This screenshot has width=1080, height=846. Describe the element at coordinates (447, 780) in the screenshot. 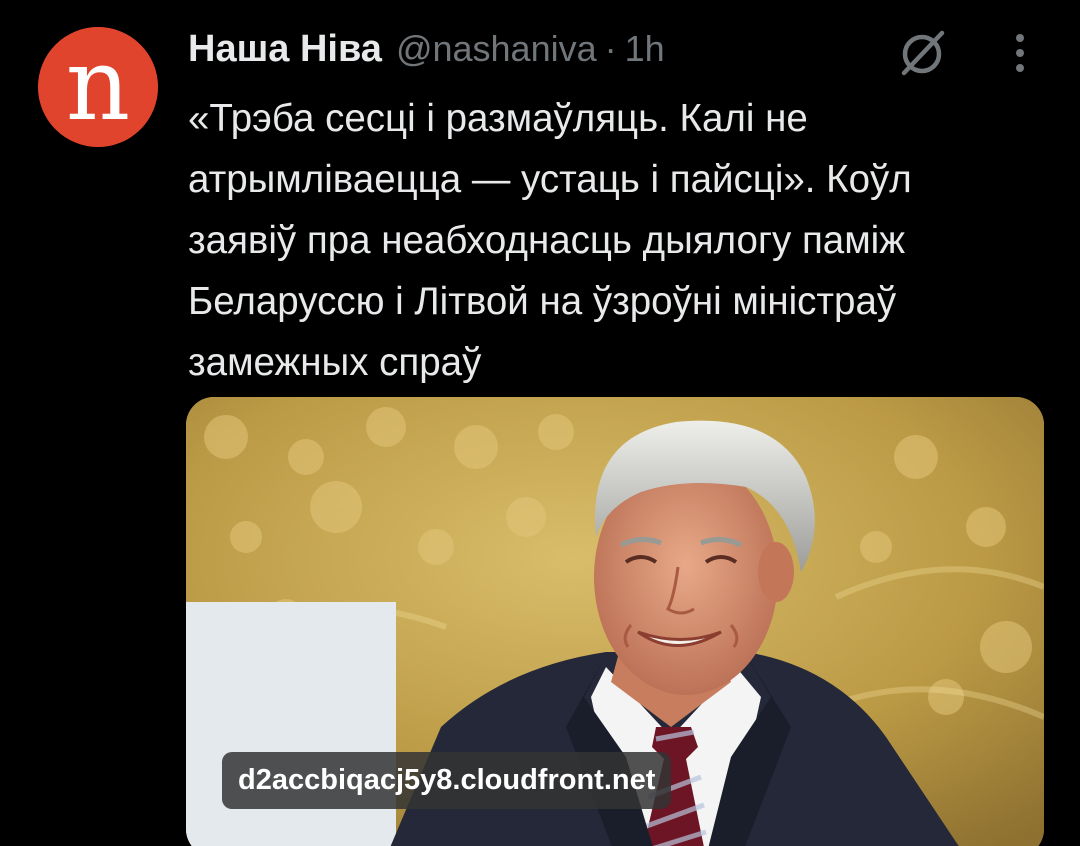

I see `media-link-label: d2accbiqacj5y8.cloudfront.net` at that location.